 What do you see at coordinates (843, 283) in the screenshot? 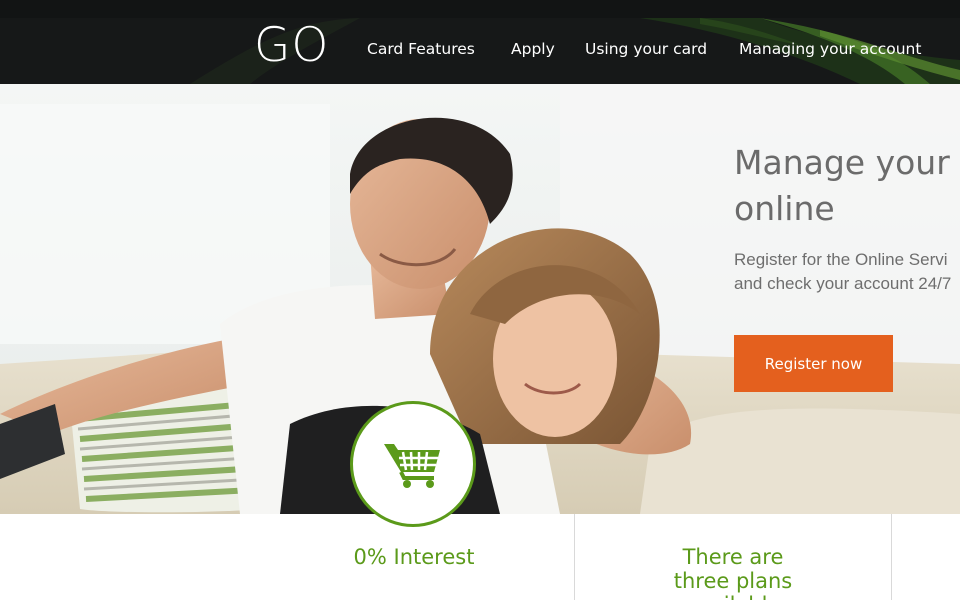
I see `hero-description-line-2: and check your account 24/7` at bounding box center [843, 283].